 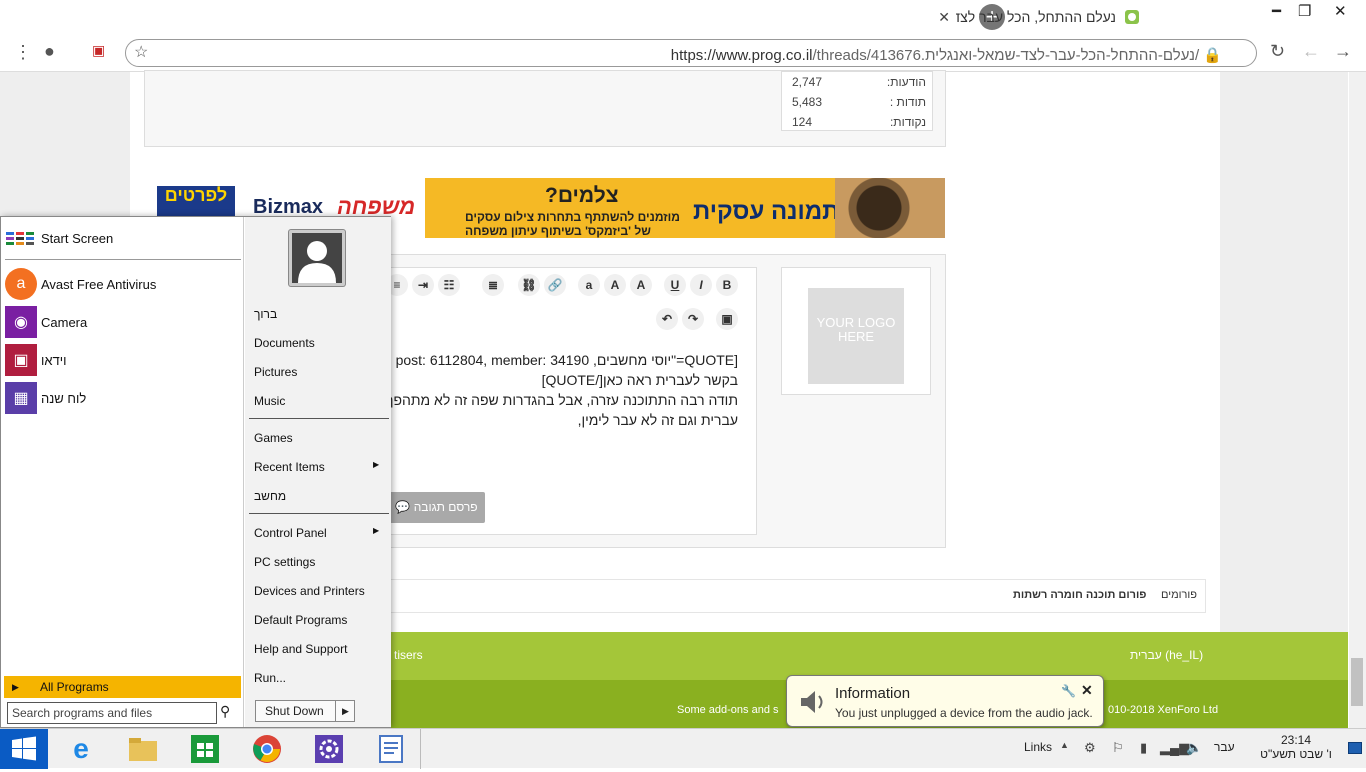 I want to click on submenu-arrow-icon: ▶, so click(x=376, y=464).